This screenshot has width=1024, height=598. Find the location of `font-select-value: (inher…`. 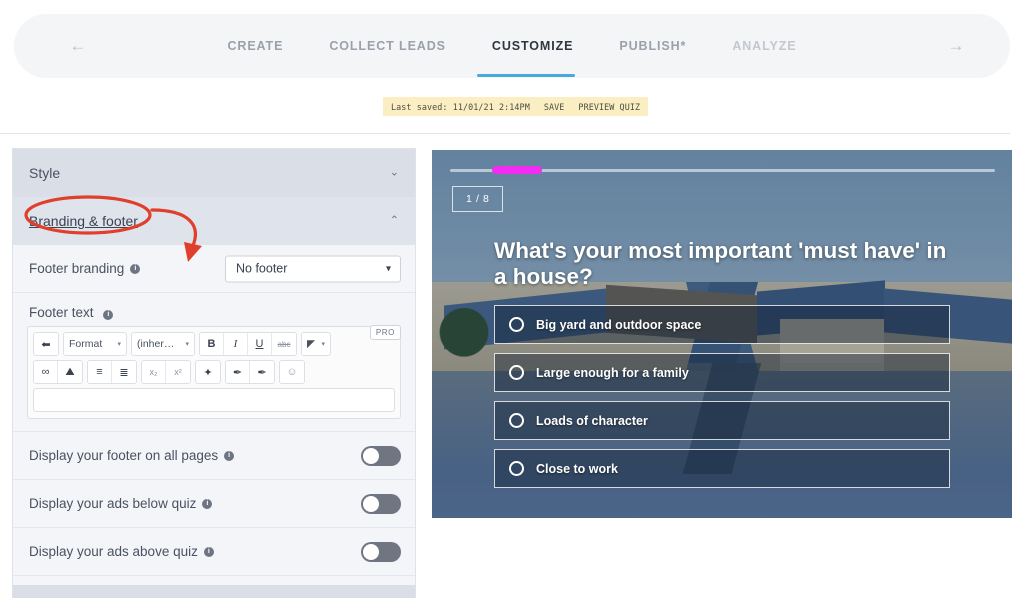

font-select-value: (inher… is located at coordinates (156, 344).